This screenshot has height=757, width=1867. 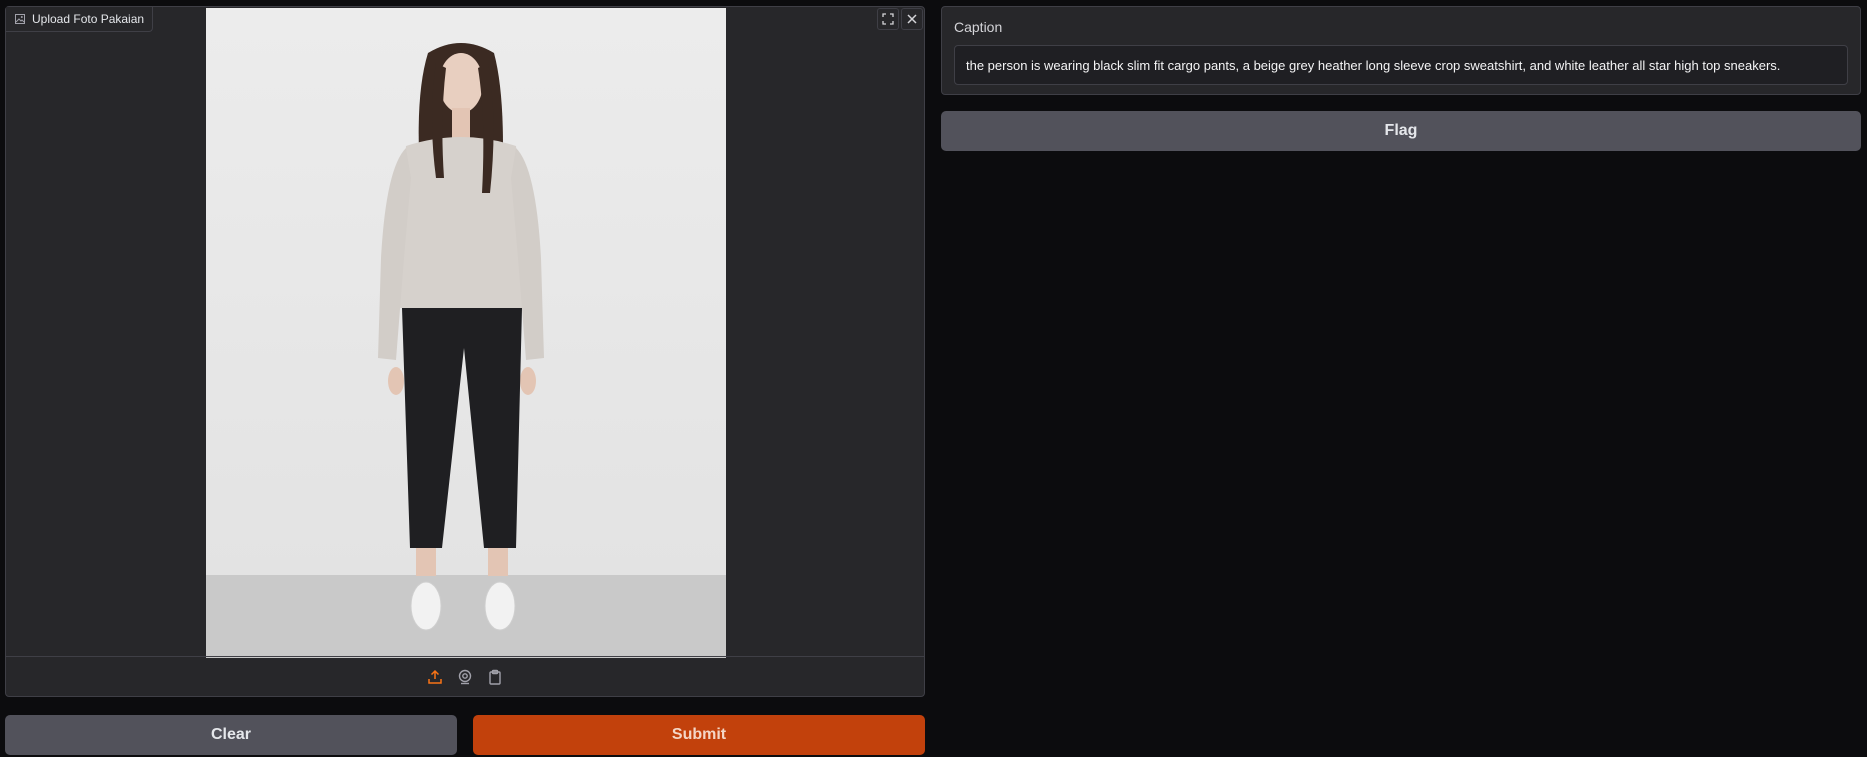 I want to click on webcam-icon, so click(x=465, y=677).